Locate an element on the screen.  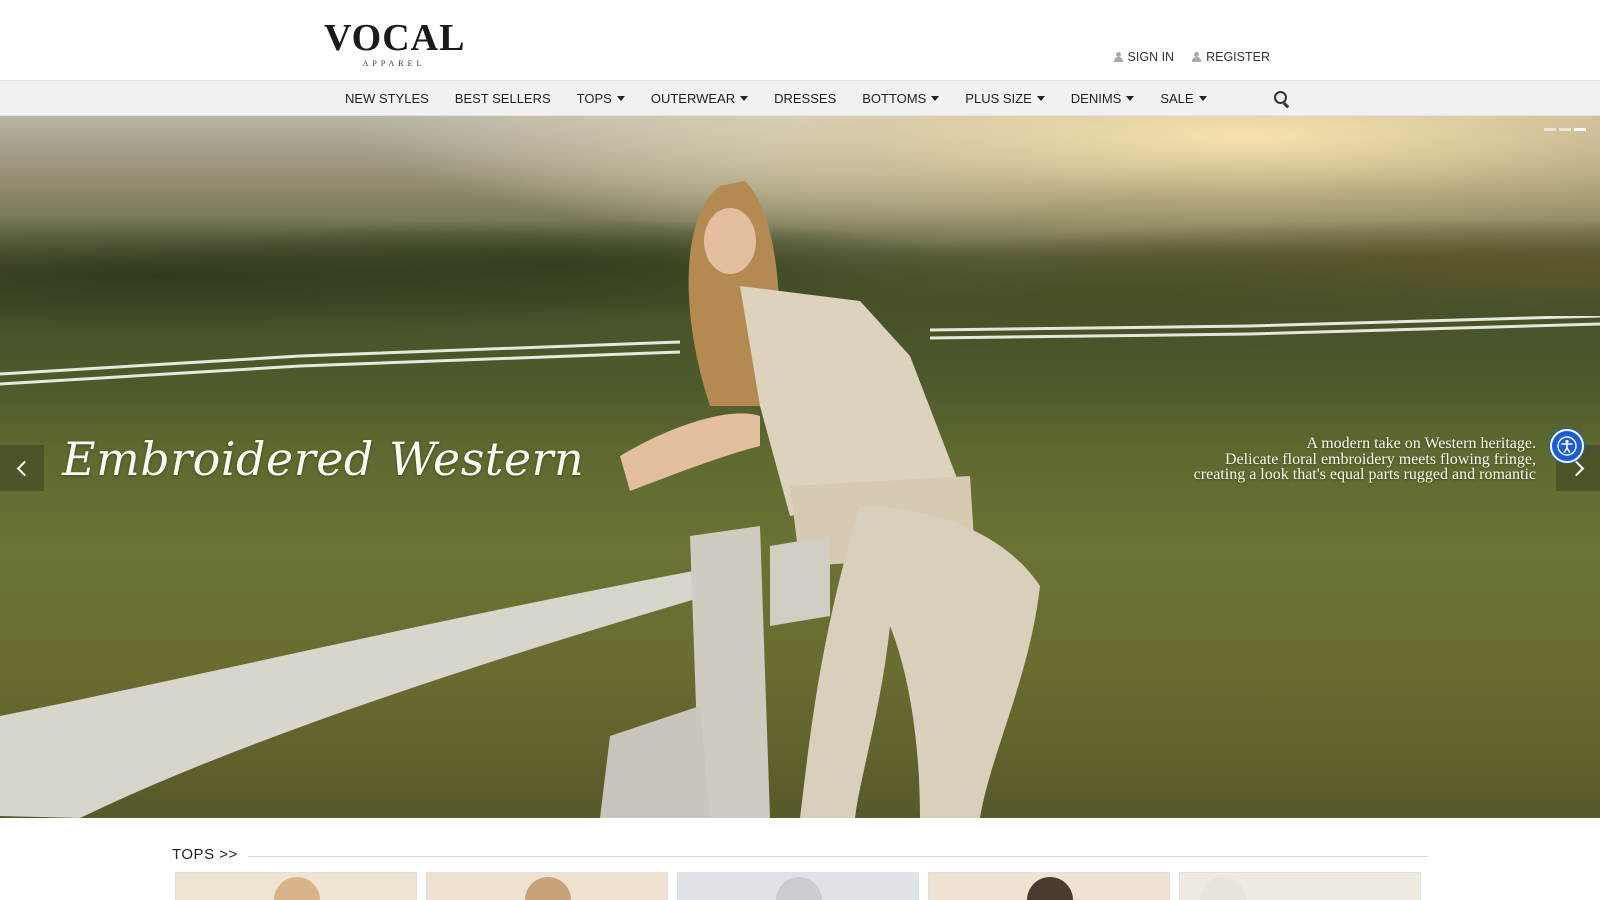
hero-description-line: A modern take on Western heritage. is located at coordinates (1421, 443).